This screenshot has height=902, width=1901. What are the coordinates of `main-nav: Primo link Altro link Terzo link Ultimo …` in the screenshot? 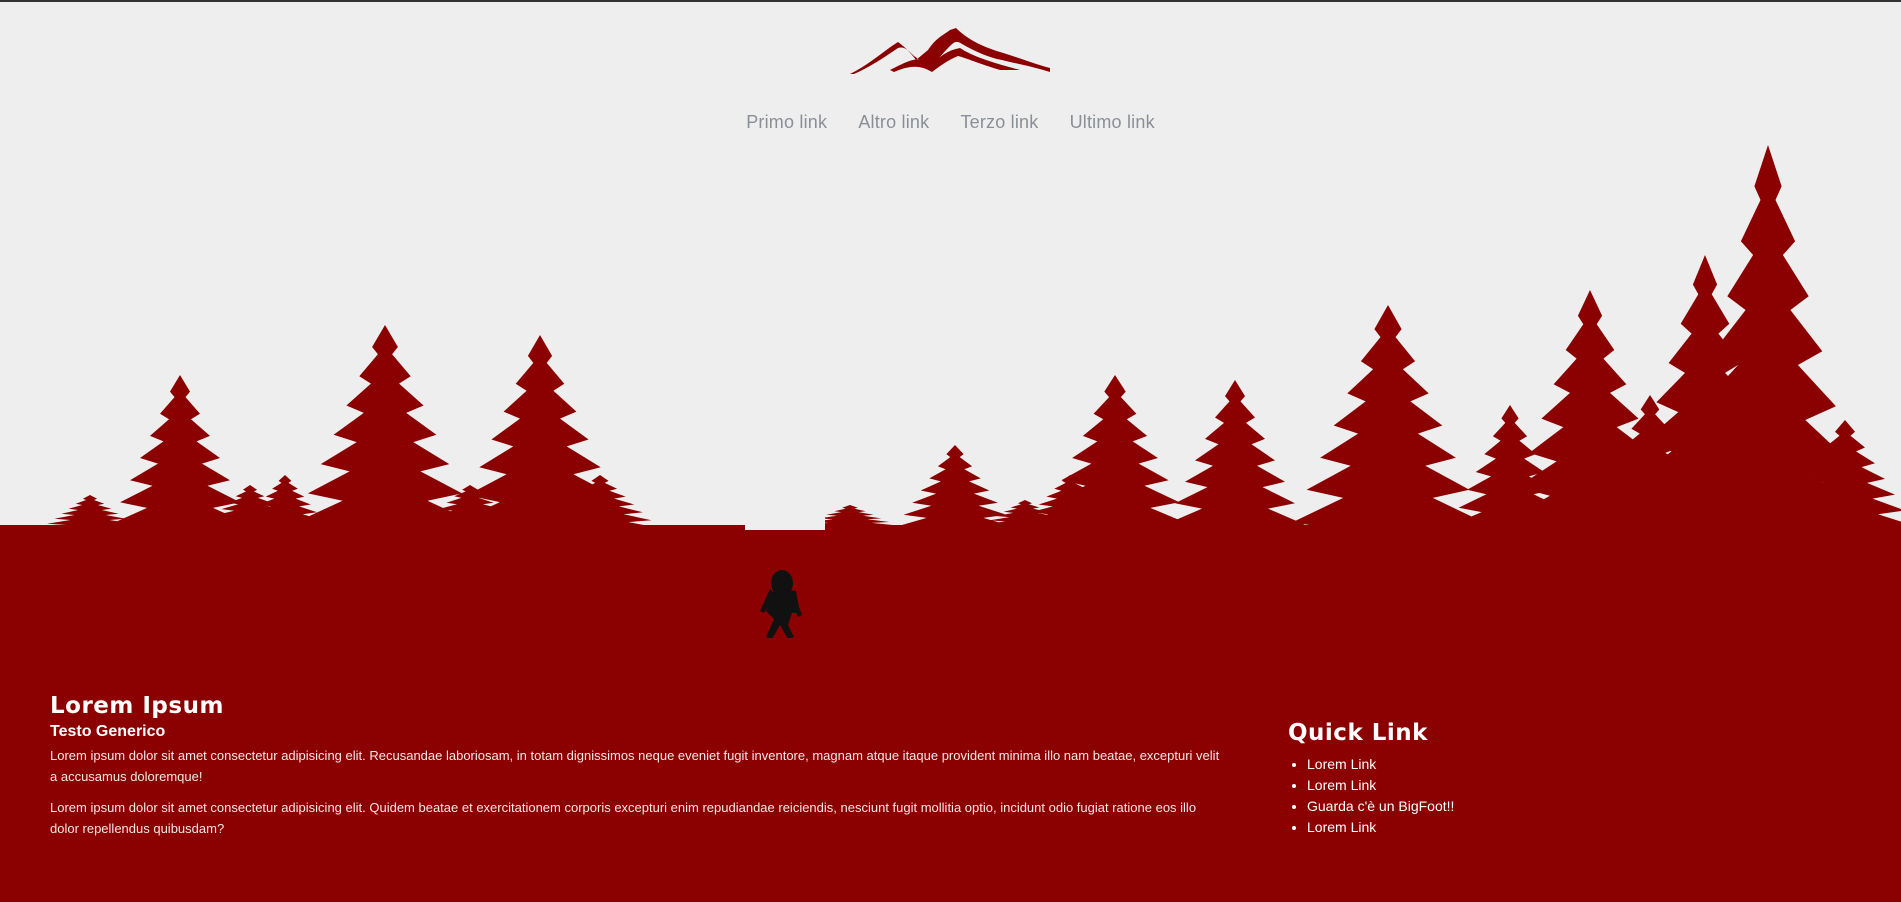 It's located at (950, 122).